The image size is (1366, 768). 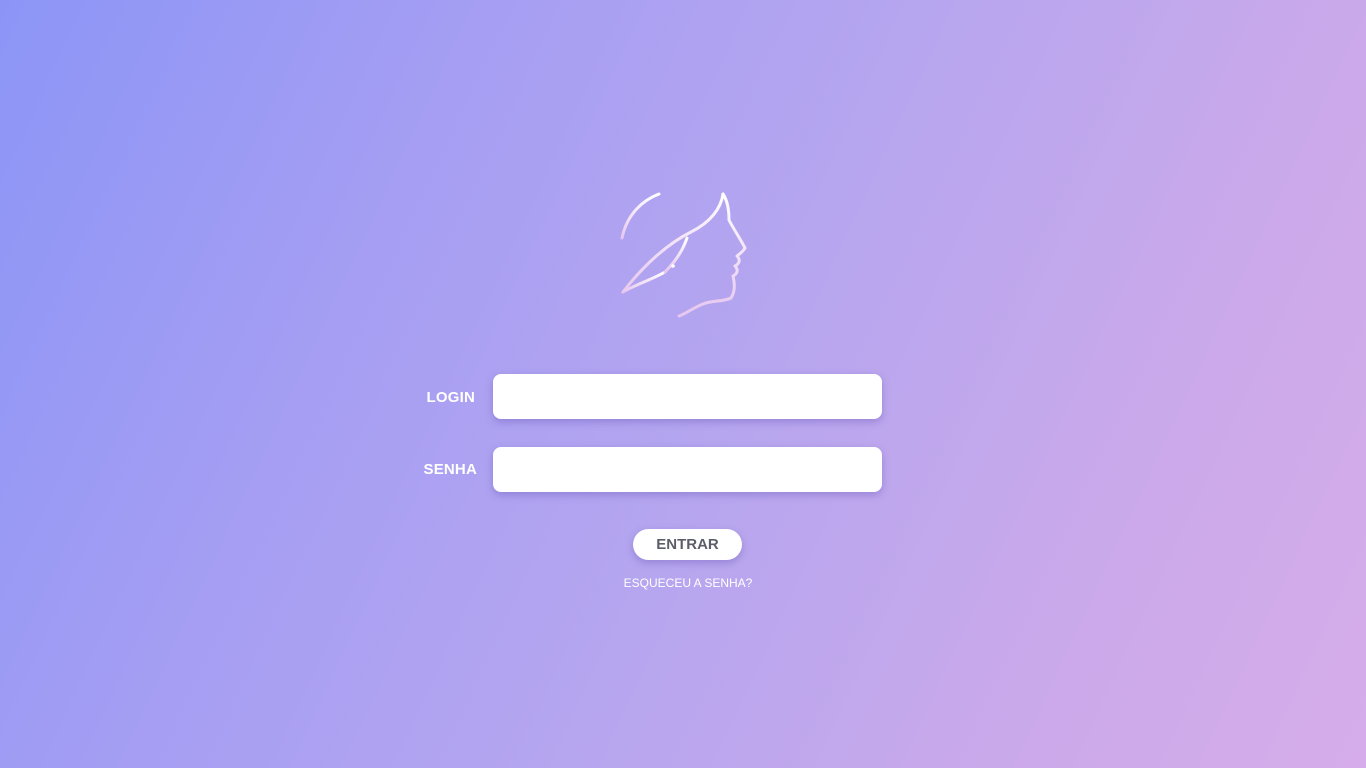 I want to click on password-input, so click(x=687, y=469).